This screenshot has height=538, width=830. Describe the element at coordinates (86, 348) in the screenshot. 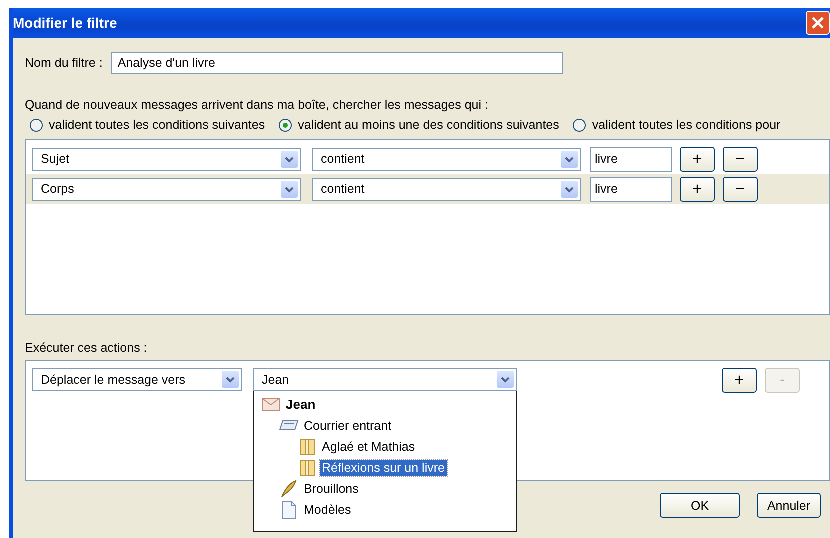

I see `actions-label: Exécuter ces actions :` at that location.